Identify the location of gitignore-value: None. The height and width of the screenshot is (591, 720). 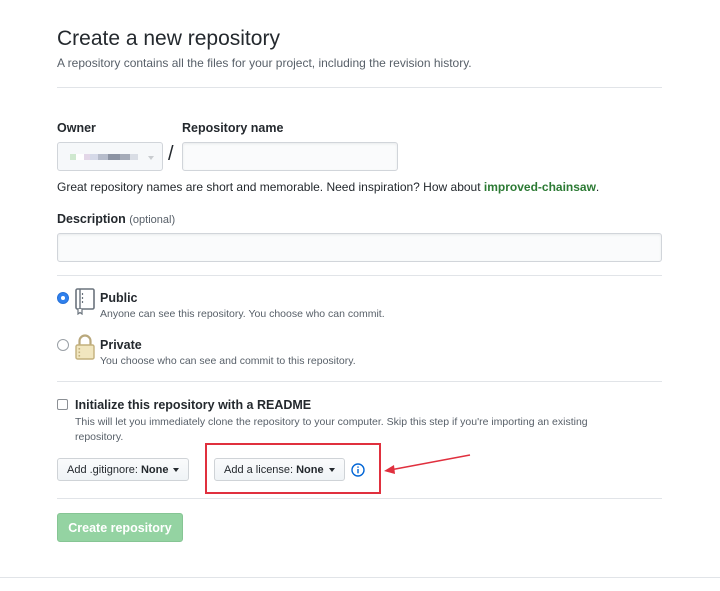
(154, 469).